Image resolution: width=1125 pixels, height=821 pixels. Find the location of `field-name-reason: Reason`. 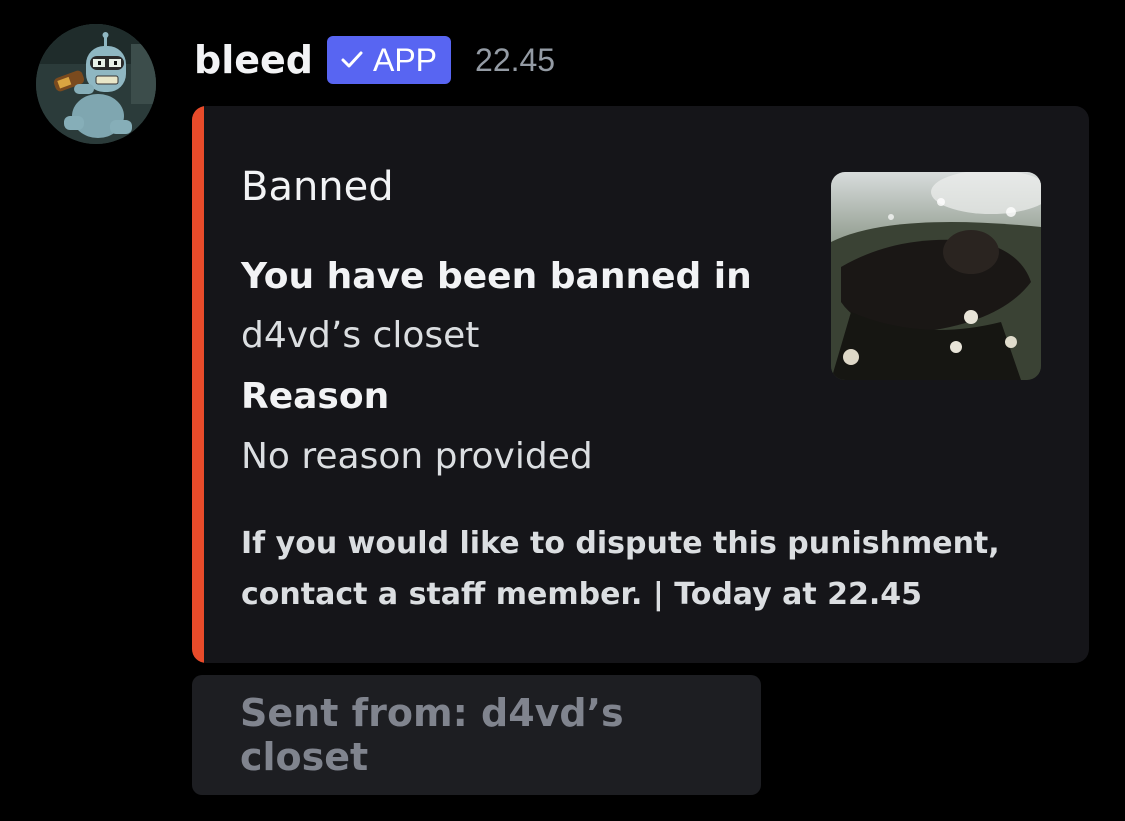

field-name-reason: Reason is located at coordinates (315, 396).